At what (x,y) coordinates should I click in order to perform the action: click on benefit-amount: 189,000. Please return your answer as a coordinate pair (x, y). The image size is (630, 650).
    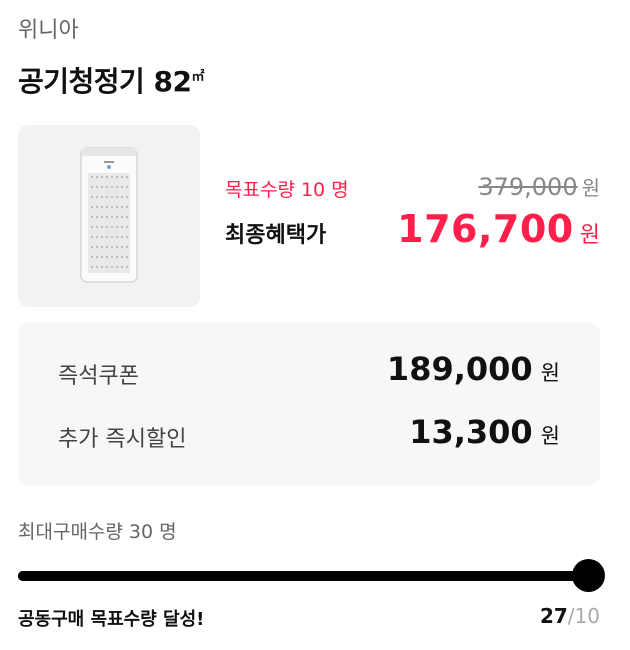
    Looking at the image, I should click on (459, 369).